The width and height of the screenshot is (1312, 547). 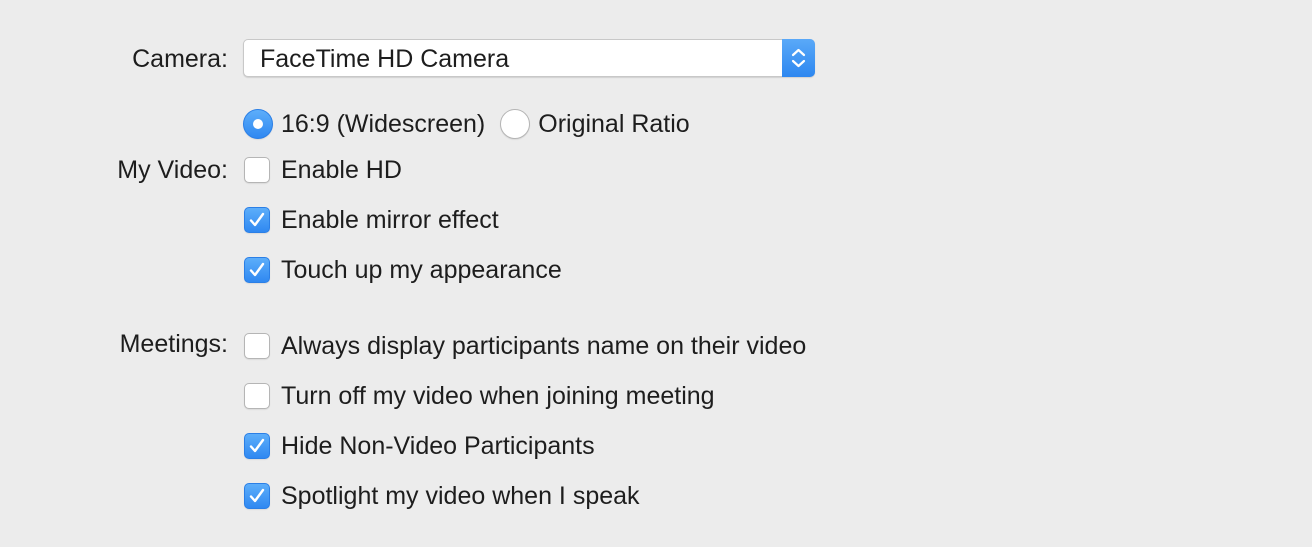 I want to click on radio-original-ratio, so click(x=515, y=124).